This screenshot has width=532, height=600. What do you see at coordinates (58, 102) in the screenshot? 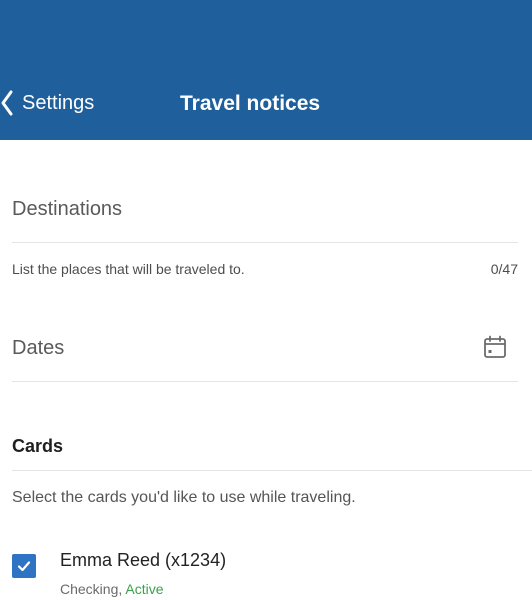
I see `back-label: Settings` at bounding box center [58, 102].